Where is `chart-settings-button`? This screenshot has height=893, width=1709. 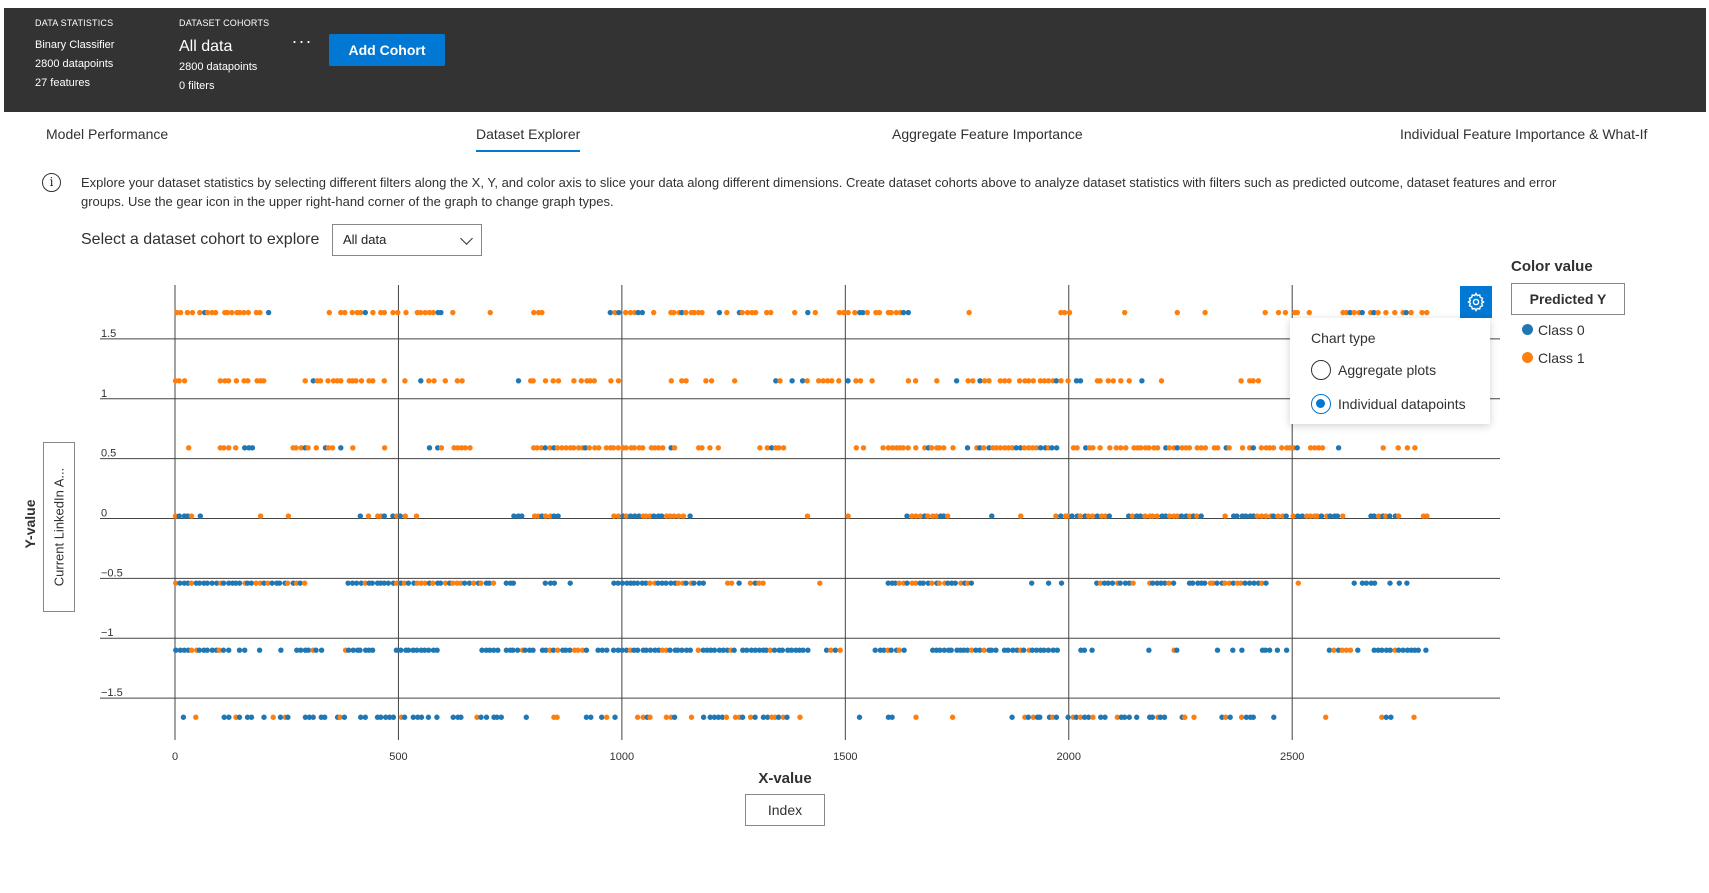
chart-settings-button is located at coordinates (1476, 302).